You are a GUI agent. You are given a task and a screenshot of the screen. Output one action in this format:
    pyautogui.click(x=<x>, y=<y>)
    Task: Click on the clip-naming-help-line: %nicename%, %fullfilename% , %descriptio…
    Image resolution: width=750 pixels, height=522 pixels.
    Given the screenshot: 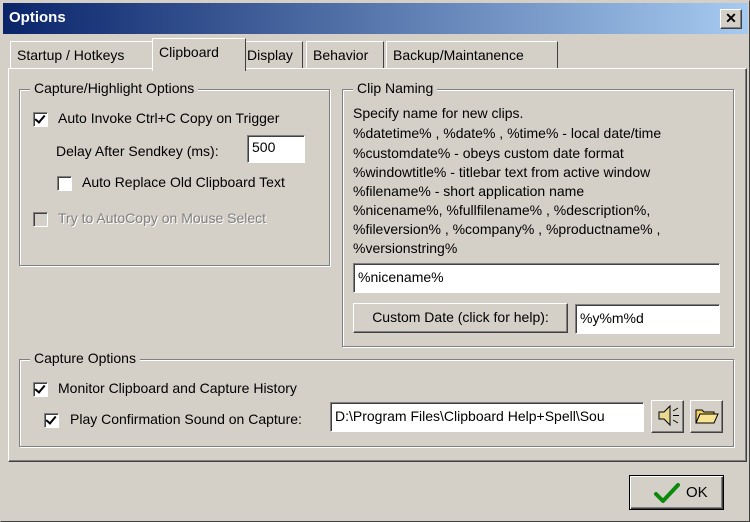 What is the action you would take?
    pyautogui.click(x=502, y=210)
    